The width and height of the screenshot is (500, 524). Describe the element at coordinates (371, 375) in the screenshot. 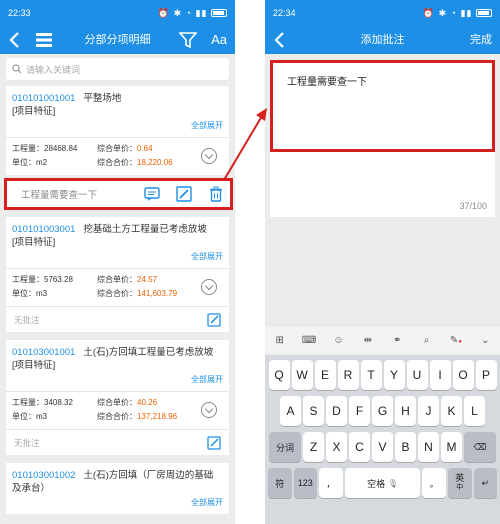

I see `key-t: T` at that location.